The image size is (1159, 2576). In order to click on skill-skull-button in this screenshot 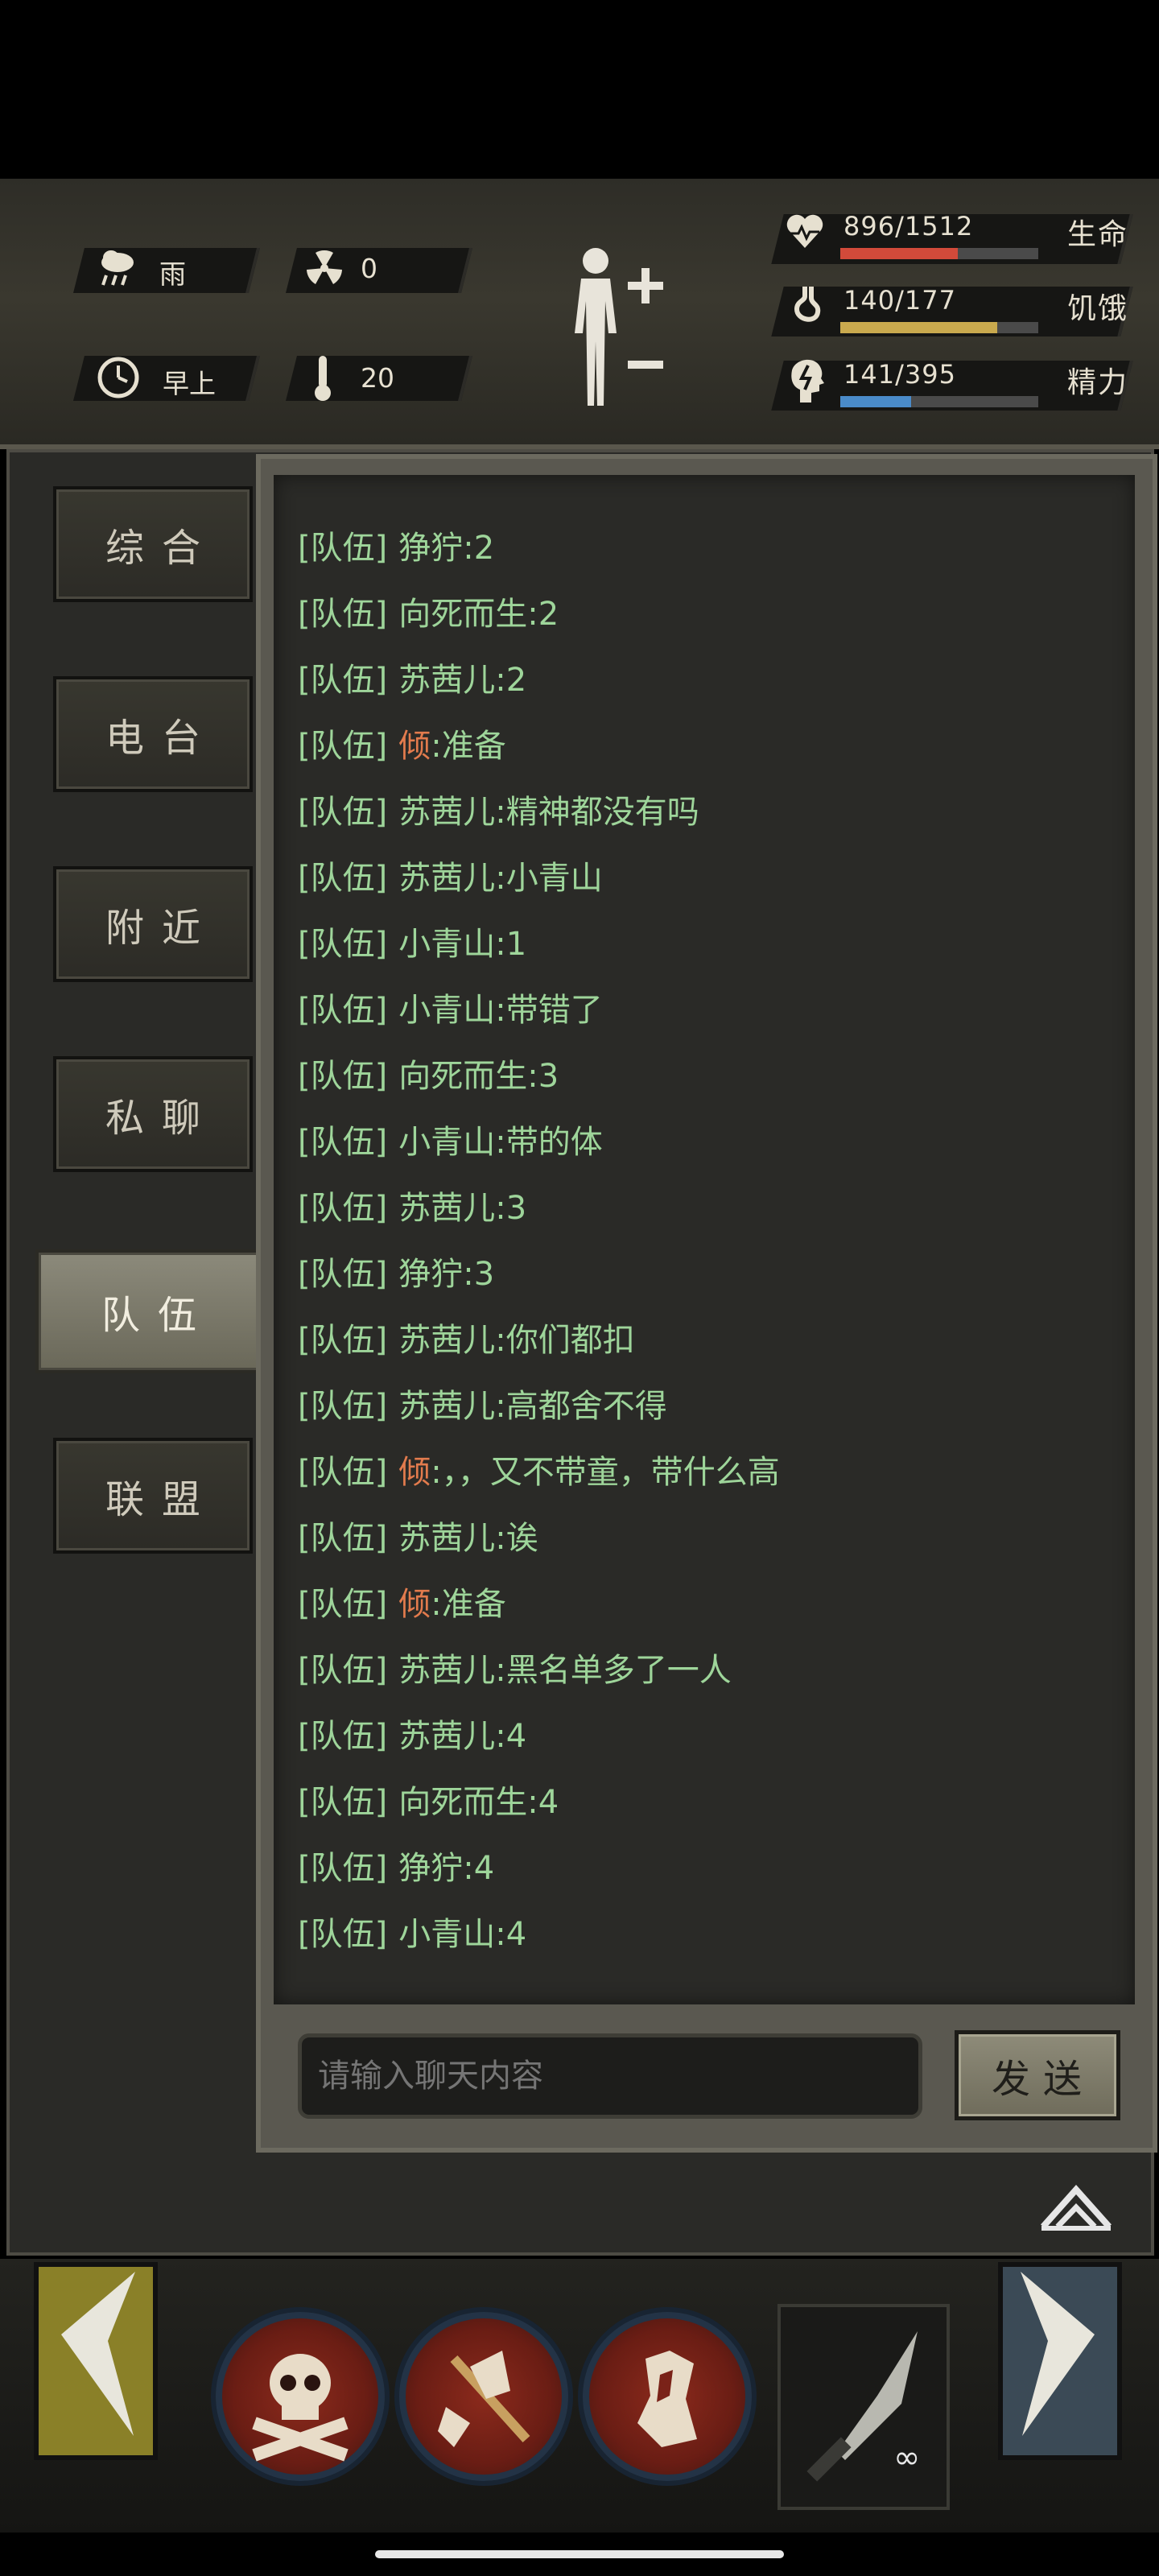, I will do `click(300, 2396)`.